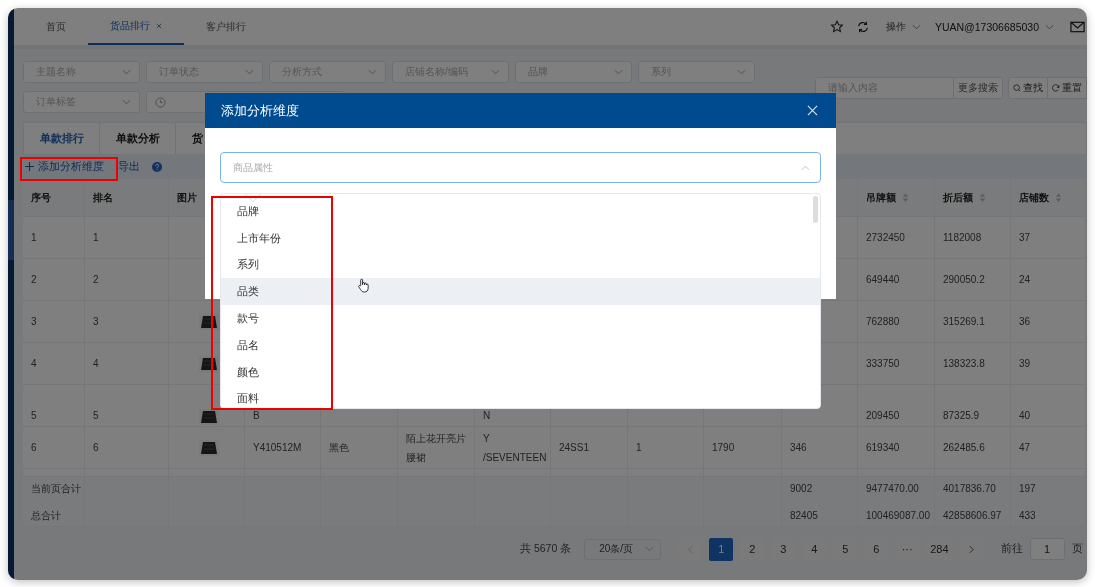 Image resolution: width=1095 pixels, height=587 pixels. Describe the element at coordinates (513, 448) in the screenshot. I see `table-cell: Y /SEVENTEEN` at that location.